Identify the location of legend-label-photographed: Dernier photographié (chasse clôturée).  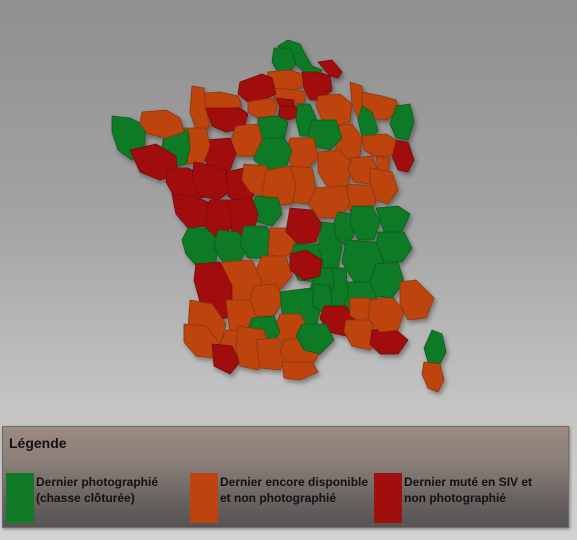
(97, 490).